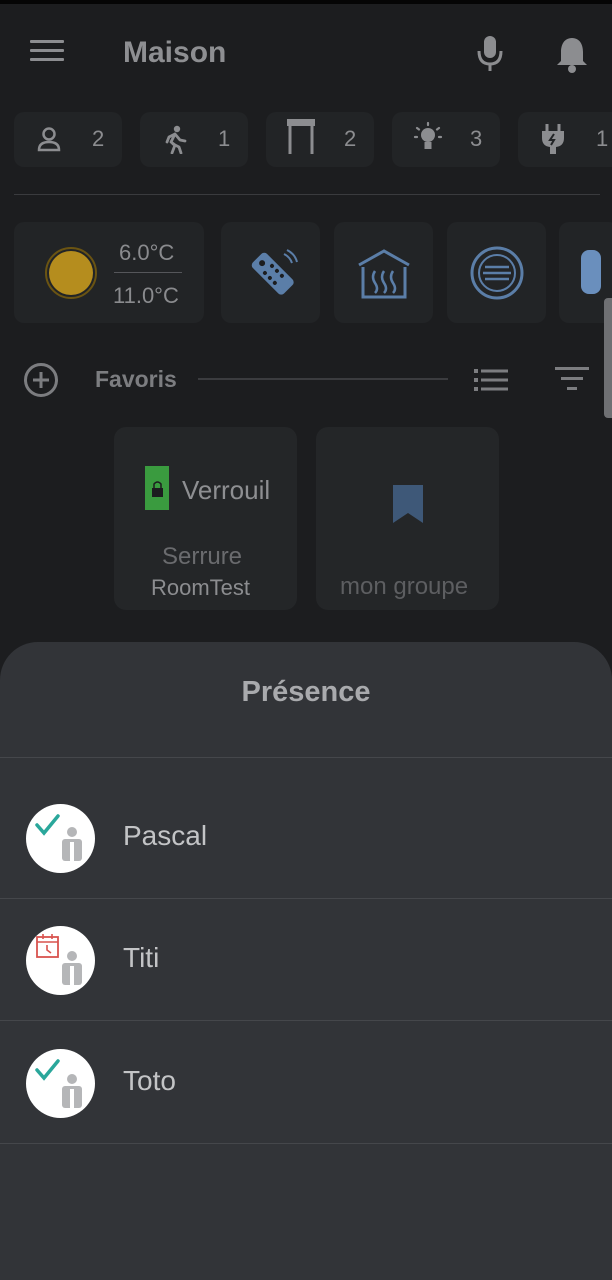  I want to click on list-divider, so click(306, 1143).